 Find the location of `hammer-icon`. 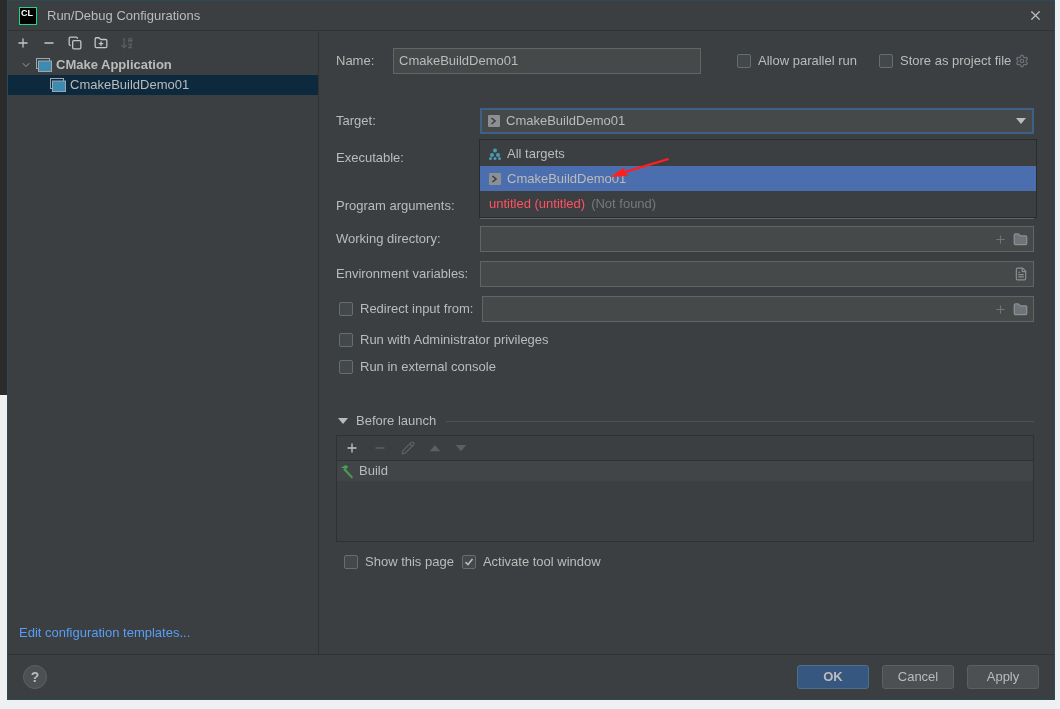

hammer-icon is located at coordinates (347, 471).